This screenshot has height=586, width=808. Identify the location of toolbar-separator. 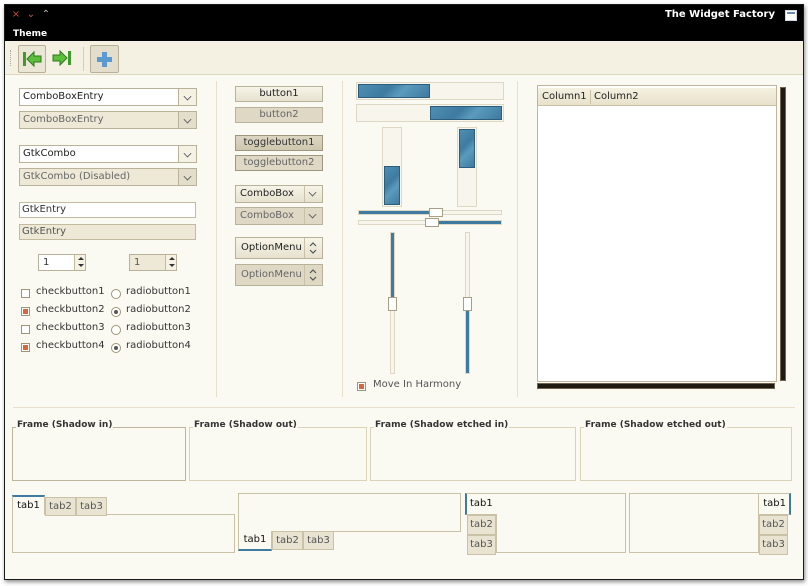
(83, 59).